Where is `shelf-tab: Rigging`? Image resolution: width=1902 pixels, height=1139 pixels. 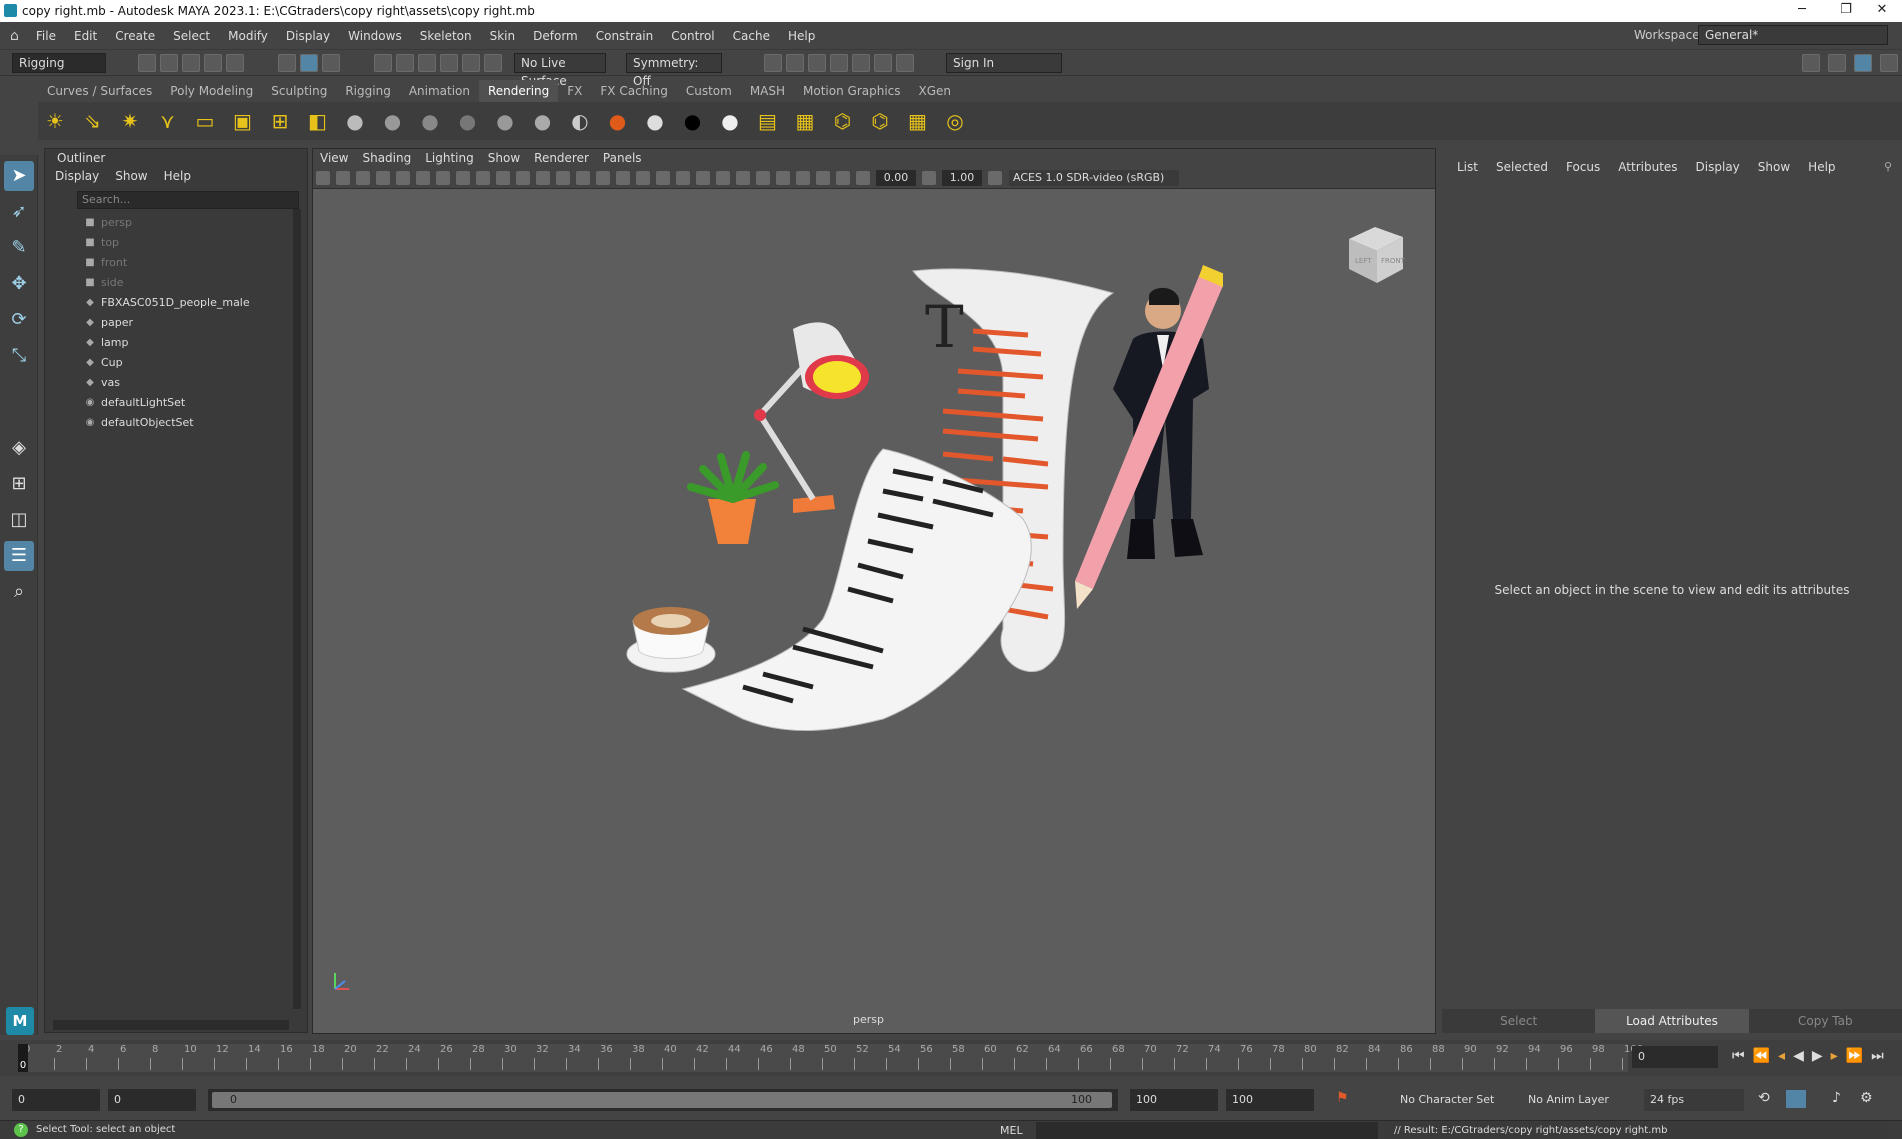
shelf-tab: Rigging is located at coordinates (367, 91).